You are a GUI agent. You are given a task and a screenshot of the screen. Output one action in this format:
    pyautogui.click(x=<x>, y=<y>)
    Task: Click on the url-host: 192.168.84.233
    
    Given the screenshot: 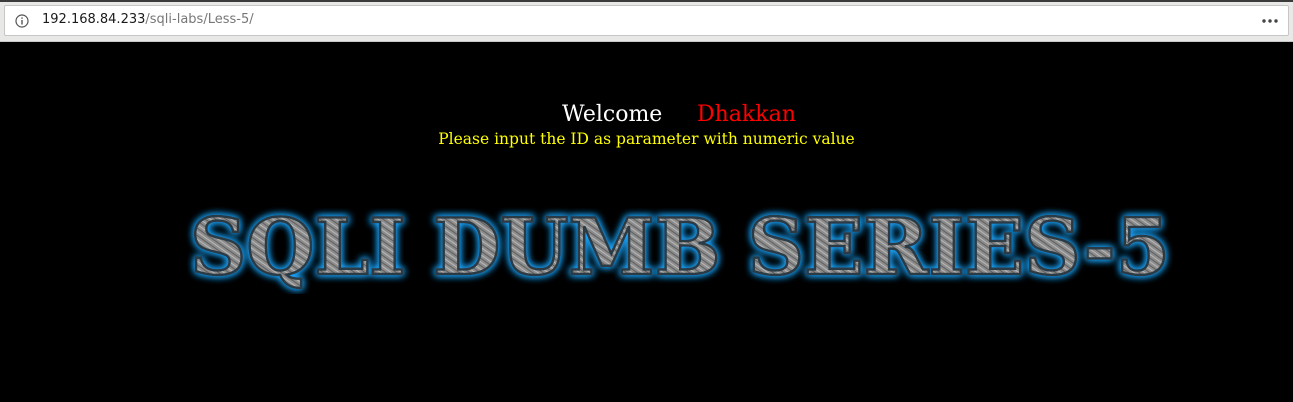 What is the action you would take?
    pyautogui.click(x=94, y=19)
    